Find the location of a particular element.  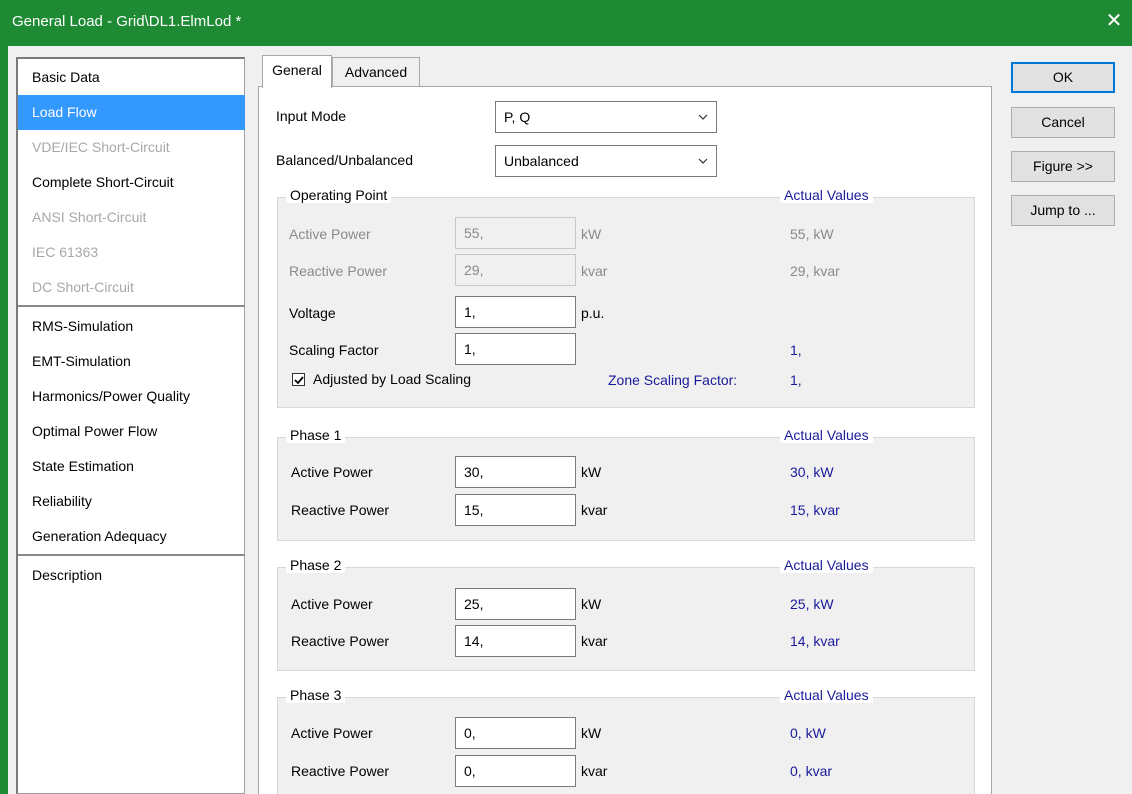

figure-button: Figure >> is located at coordinates (1063, 166).